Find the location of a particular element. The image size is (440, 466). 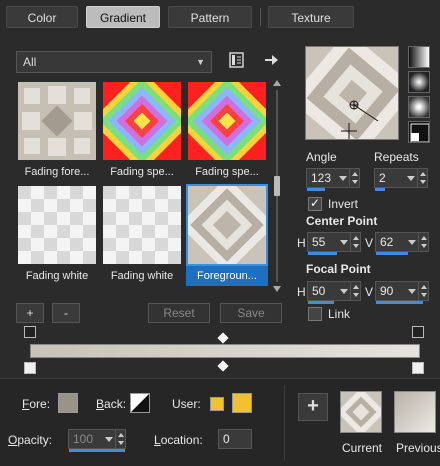

current-swatch is located at coordinates (361, 412).